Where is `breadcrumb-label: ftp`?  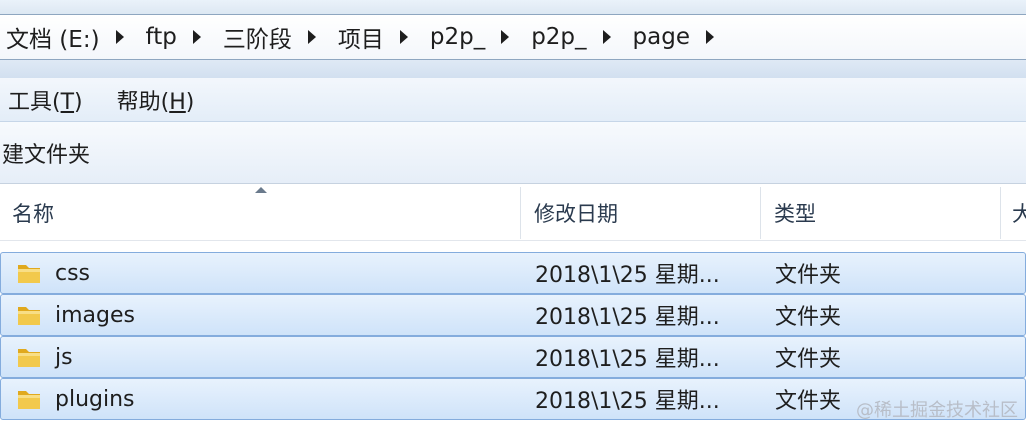
breadcrumb-label: ftp is located at coordinates (164, 37).